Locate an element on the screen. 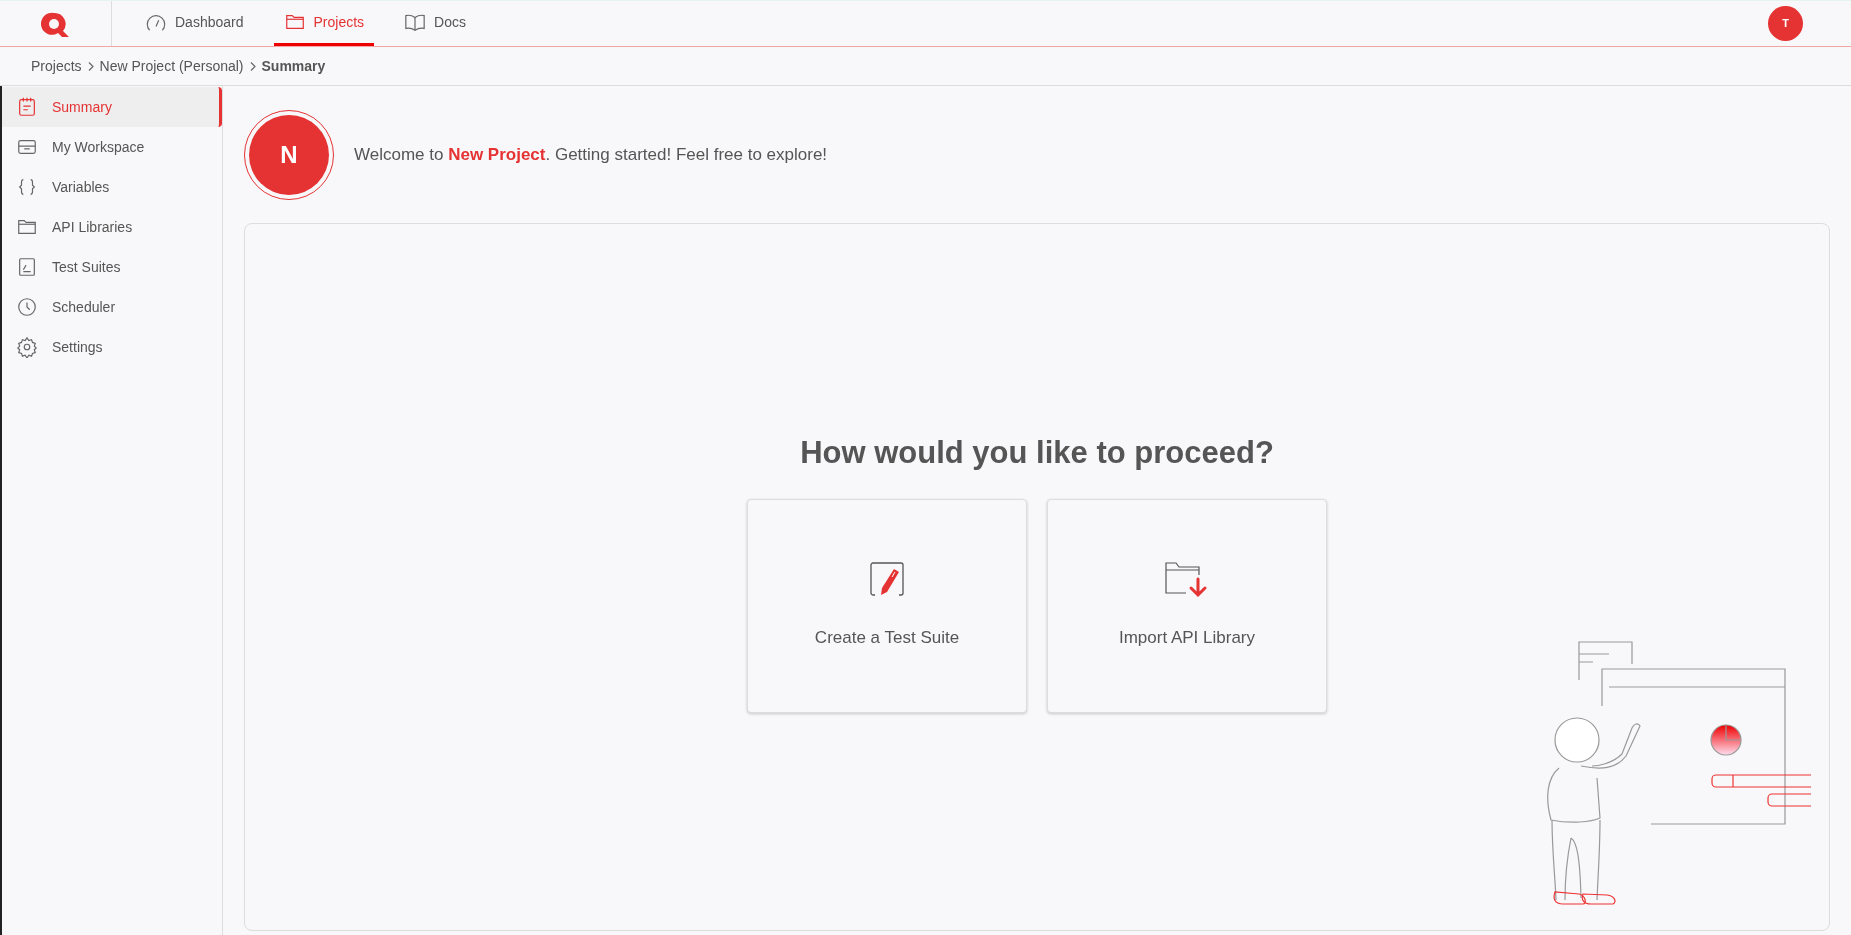 This screenshot has width=1851, height=935. nav-tab: Dashboard is located at coordinates (194, 23).